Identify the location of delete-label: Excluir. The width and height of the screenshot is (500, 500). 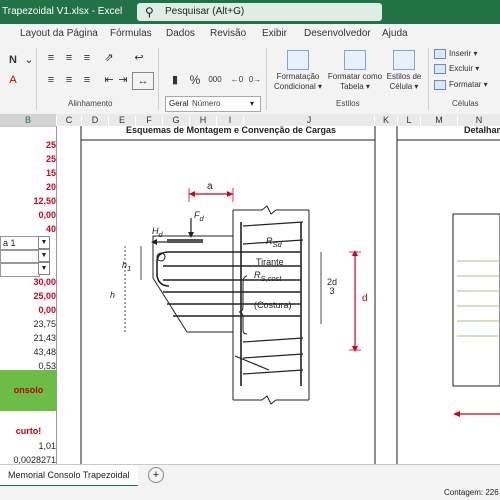
(461, 69).